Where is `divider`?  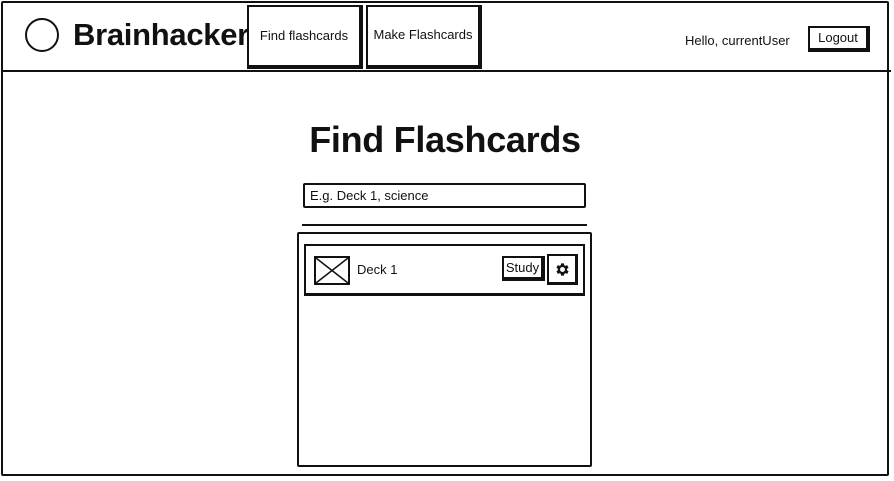 divider is located at coordinates (444, 225).